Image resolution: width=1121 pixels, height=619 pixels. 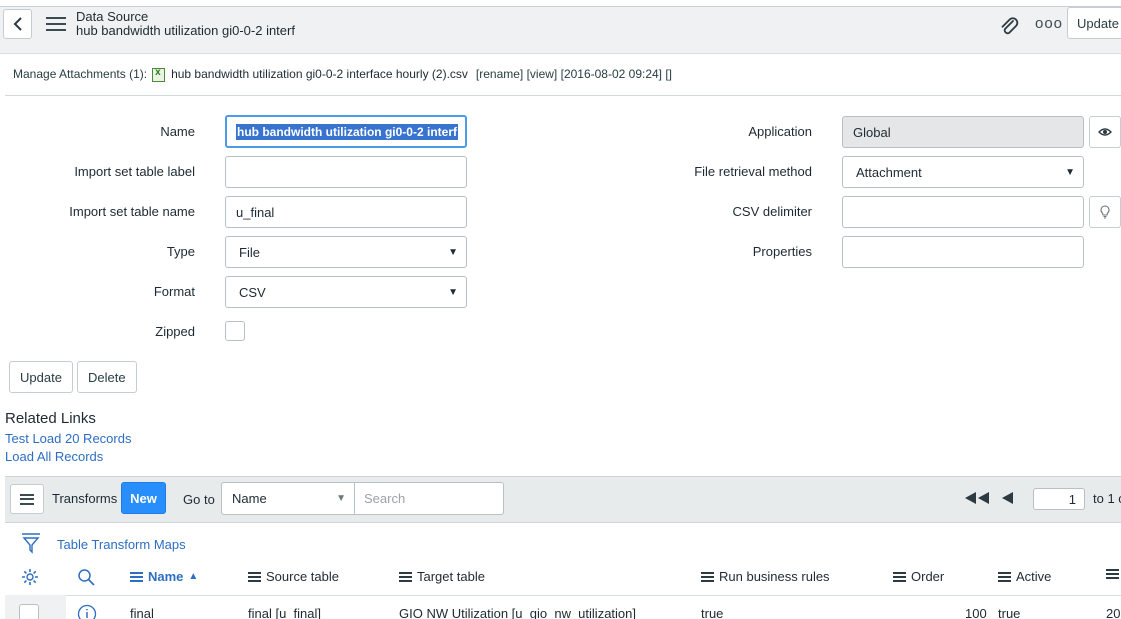 I want to click on list-search-input: Search, so click(x=429, y=498).